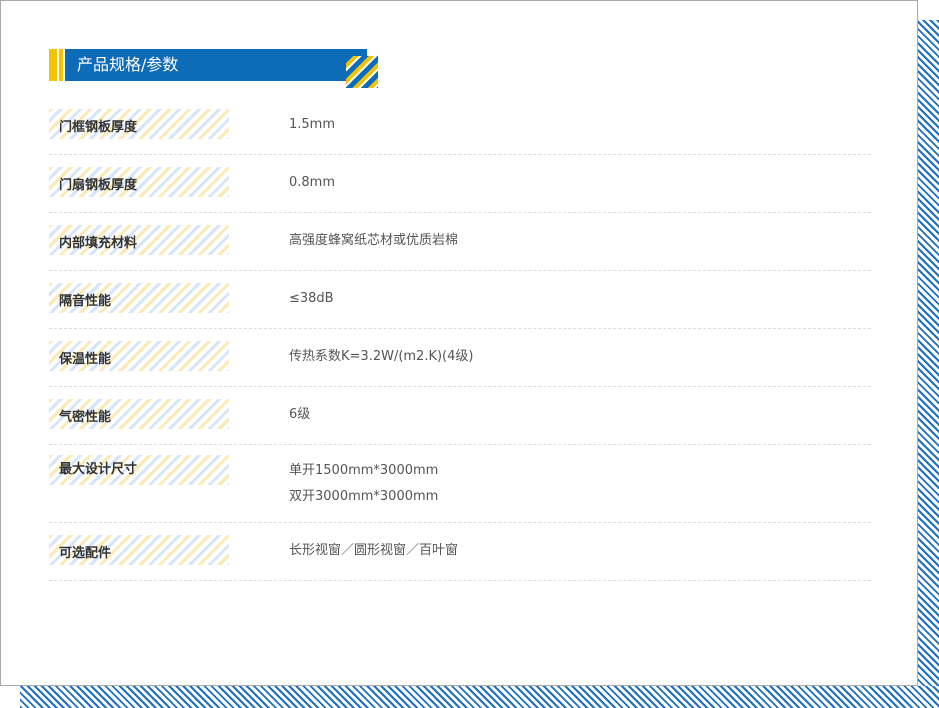 The width and height of the screenshot is (939, 708). Describe the element at coordinates (460, 184) in the screenshot. I see `spec-row-leaf-thickness: 门扇钢板厚度 0.8mm` at that location.